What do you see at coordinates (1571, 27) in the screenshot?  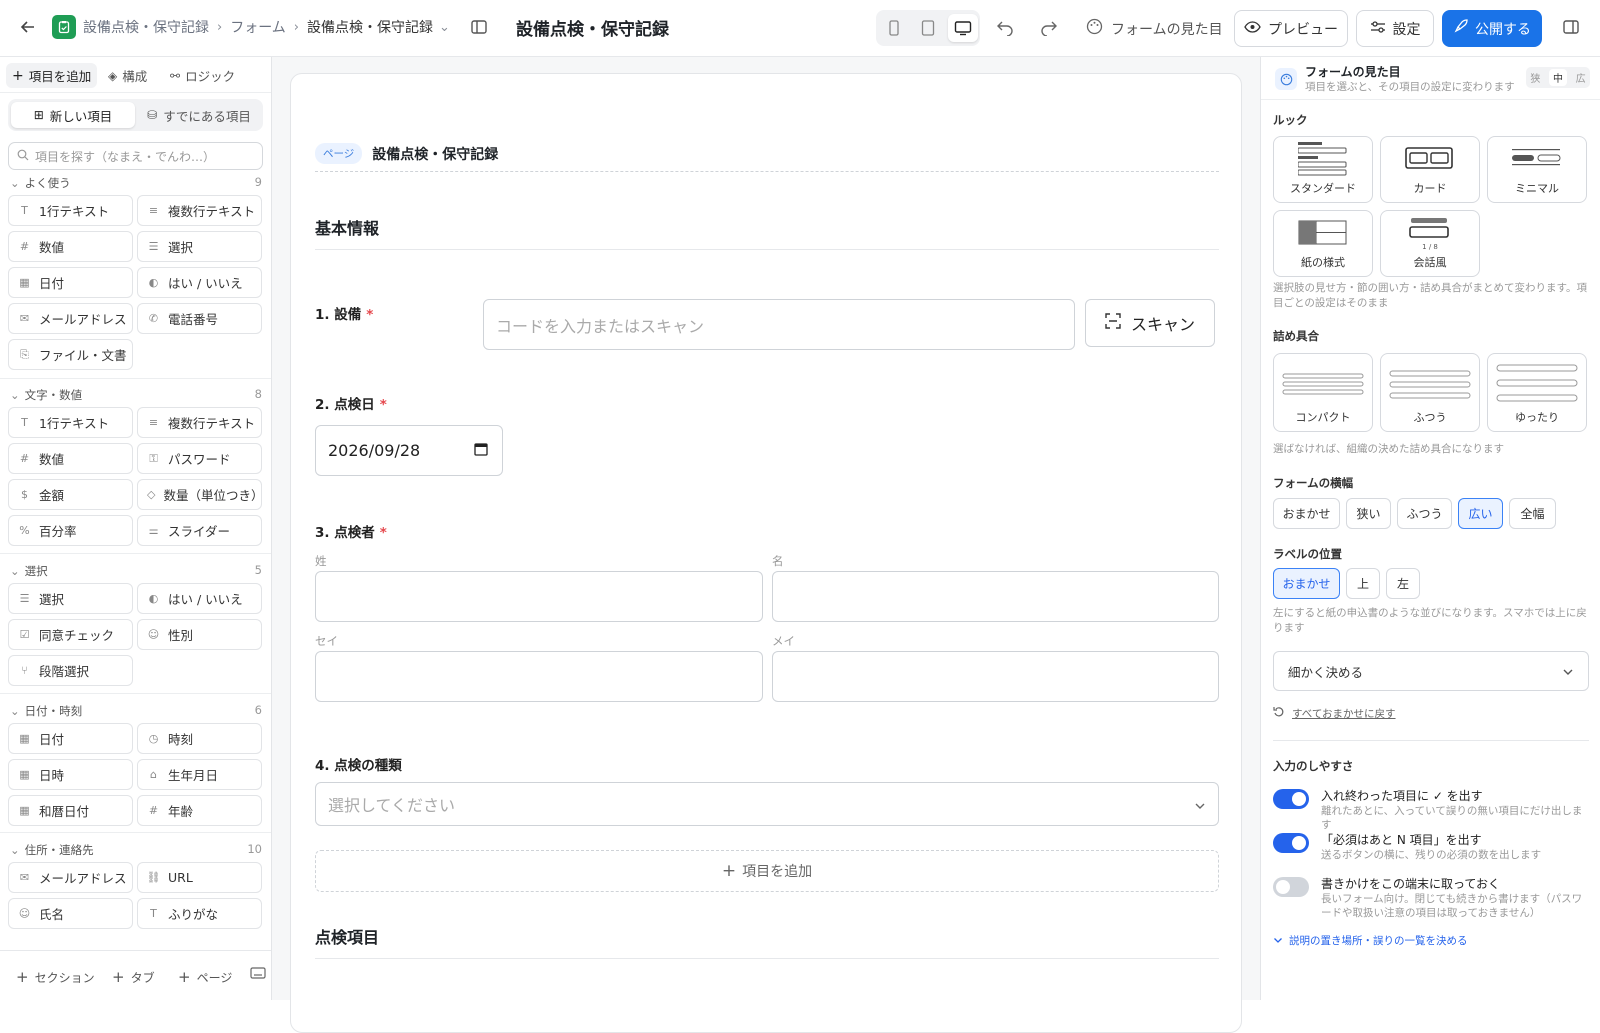 I see `right-panel-toggle-icon` at bounding box center [1571, 27].